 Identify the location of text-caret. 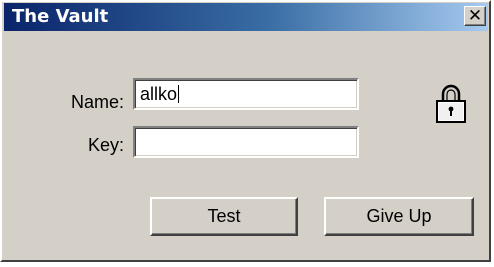
(179, 94).